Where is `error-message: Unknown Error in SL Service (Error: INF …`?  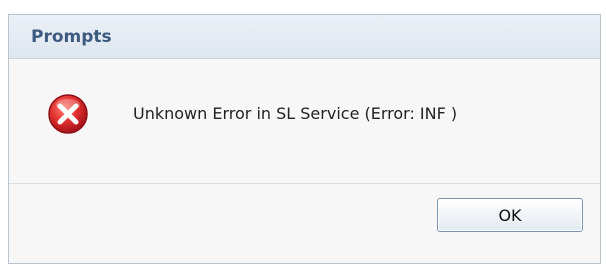
error-message: Unknown Error in SL Service (Error: INF … is located at coordinates (295, 113).